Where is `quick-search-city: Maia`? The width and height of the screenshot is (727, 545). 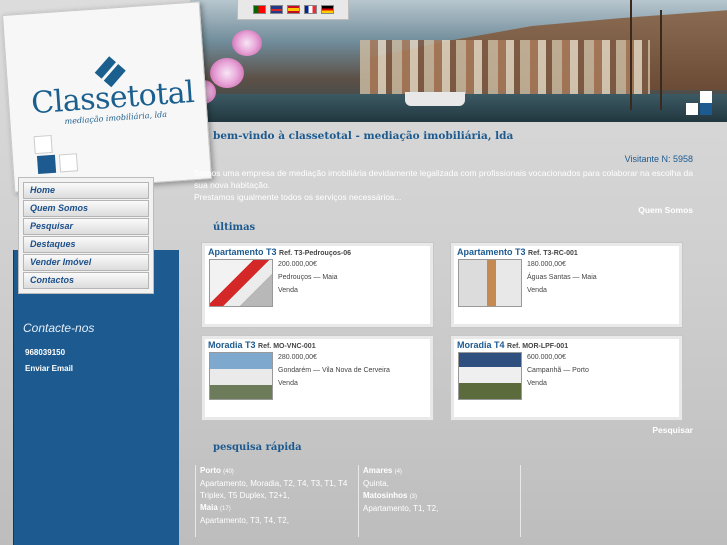 quick-search-city: Maia is located at coordinates (209, 507).